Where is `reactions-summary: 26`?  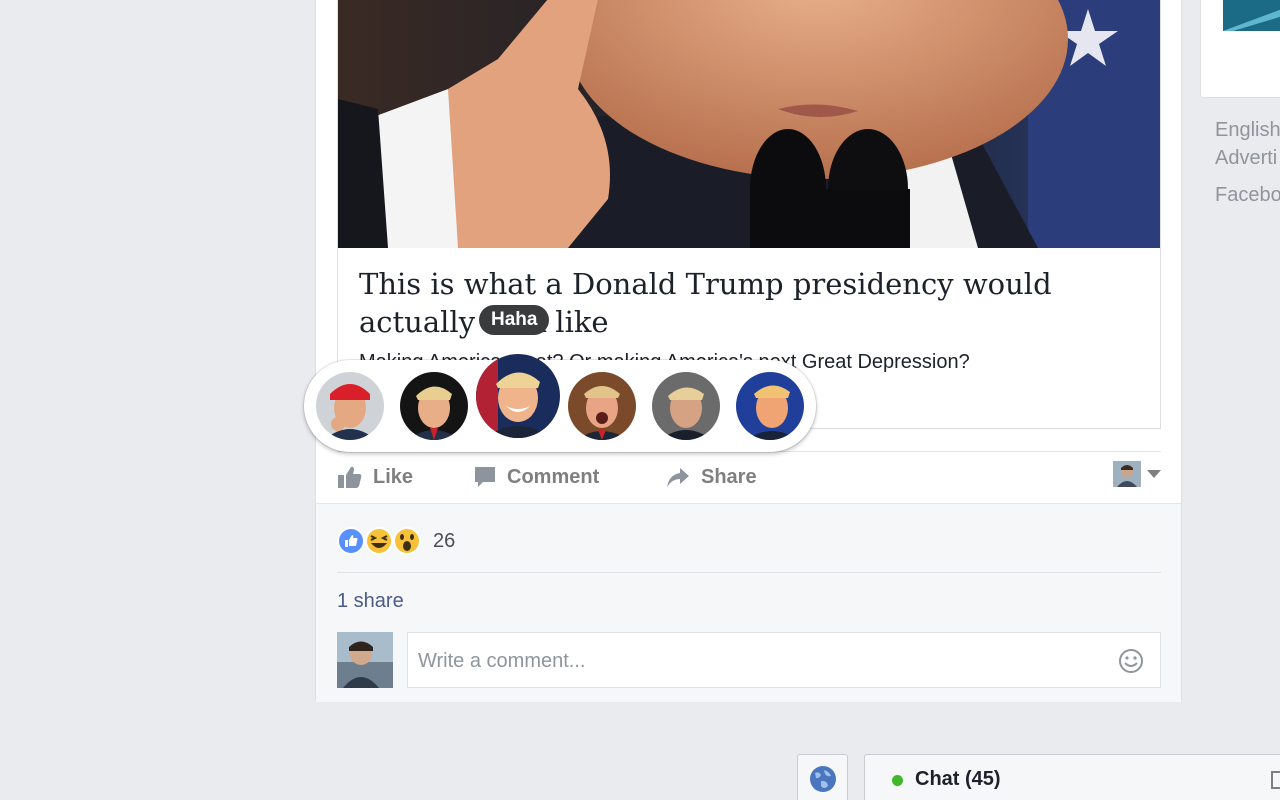 reactions-summary: 26 is located at coordinates (396, 541).